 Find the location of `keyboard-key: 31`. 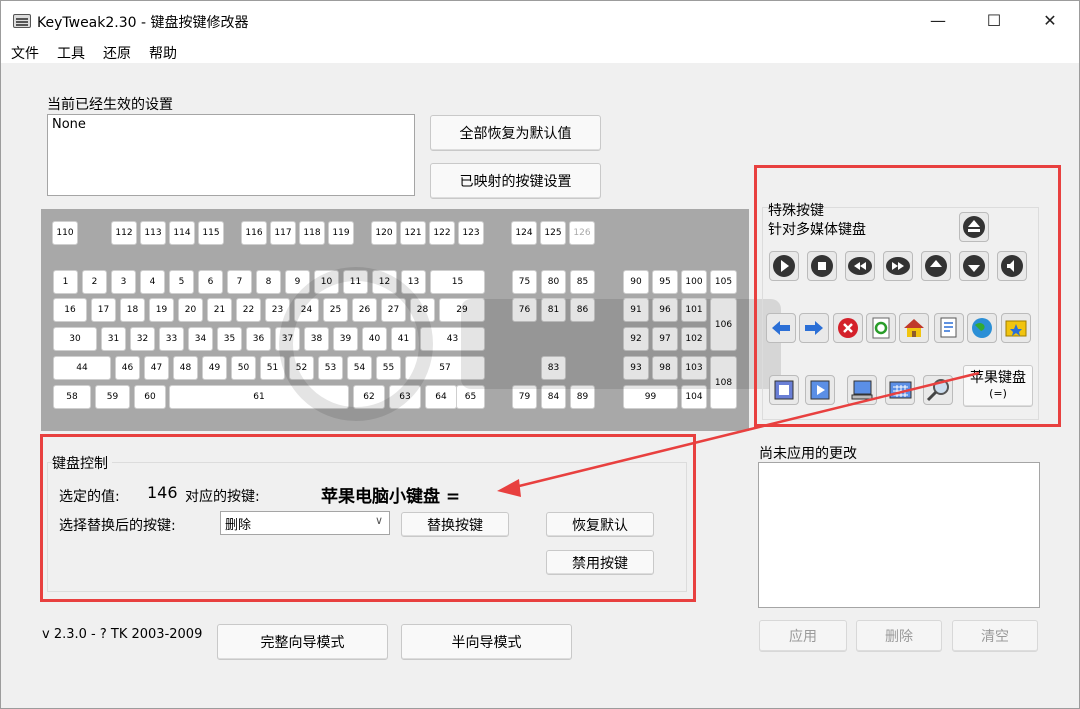

keyboard-key: 31 is located at coordinates (113, 339).